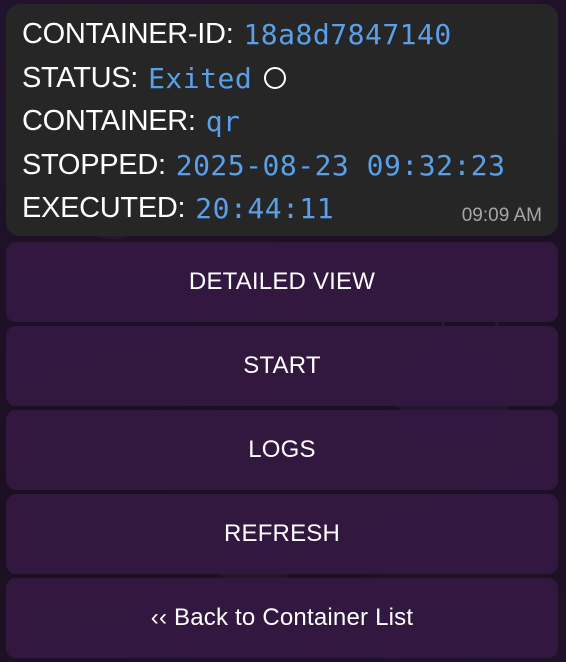 The width and height of the screenshot is (566, 662). I want to click on executed-label: EXECUTED:, so click(104, 208).